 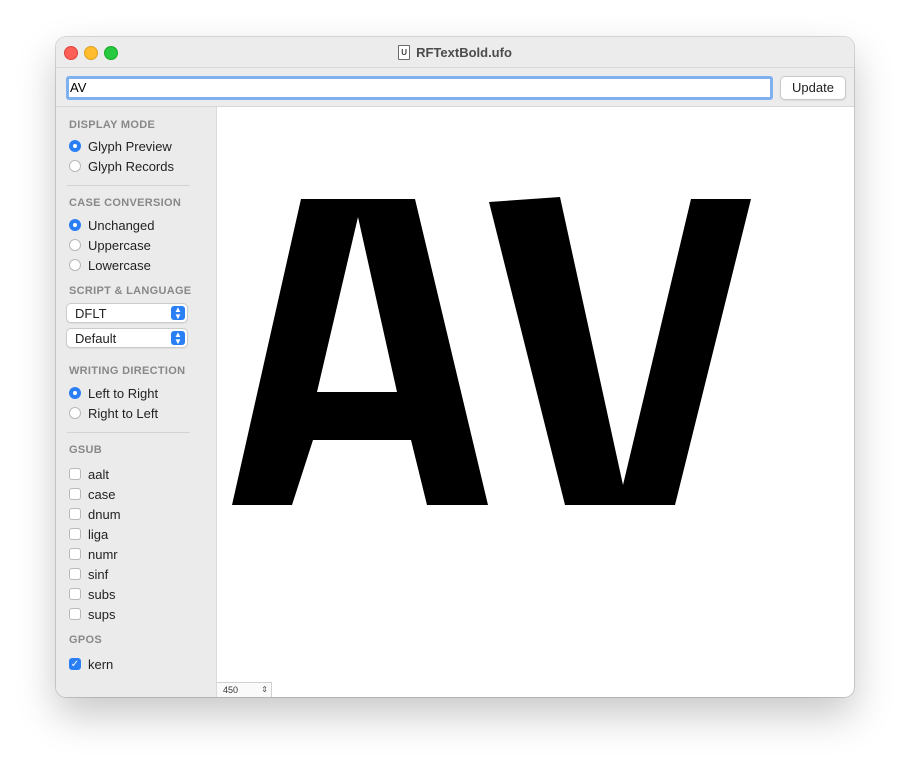 What do you see at coordinates (127, 313) in the screenshot?
I see `script-popup: DFLT ▲ ▼` at bounding box center [127, 313].